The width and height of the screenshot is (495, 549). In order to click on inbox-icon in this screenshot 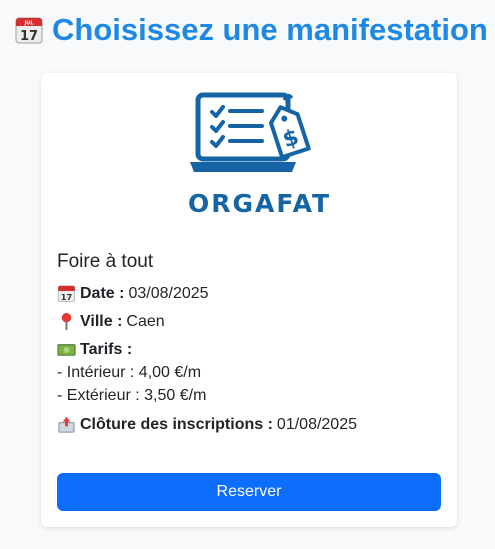, I will do `click(66, 424)`.